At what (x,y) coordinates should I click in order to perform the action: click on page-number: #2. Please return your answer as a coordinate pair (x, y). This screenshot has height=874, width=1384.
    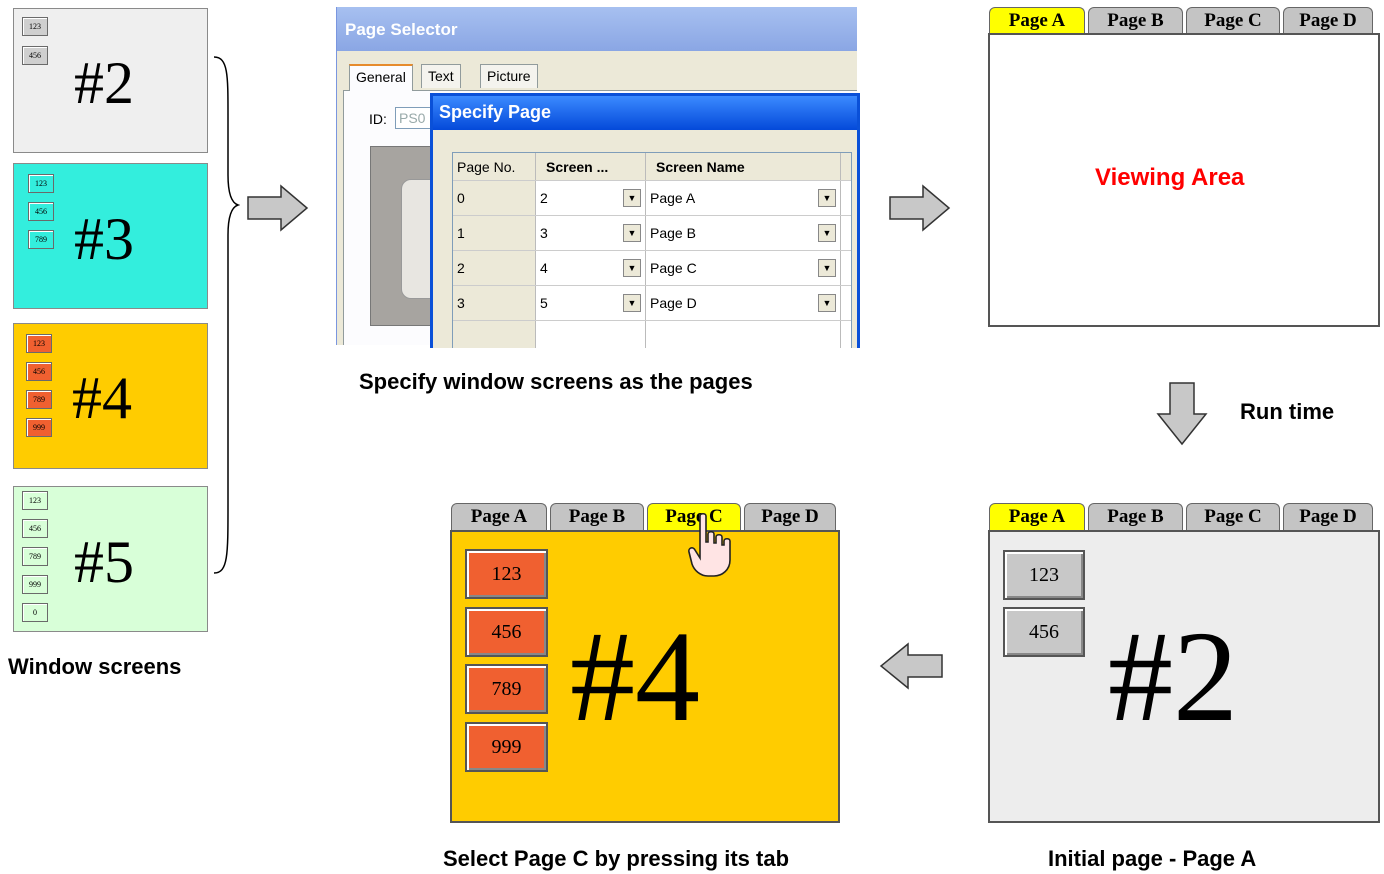
    Looking at the image, I should click on (1173, 677).